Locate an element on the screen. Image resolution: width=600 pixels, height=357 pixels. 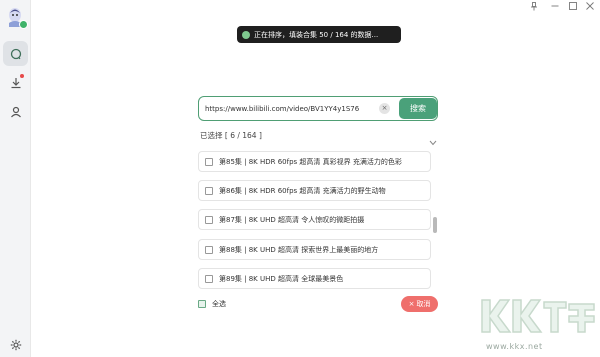
episode-label: 第89集 | 8K UHD 超高清 全球最美景色 is located at coordinates (281, 278).